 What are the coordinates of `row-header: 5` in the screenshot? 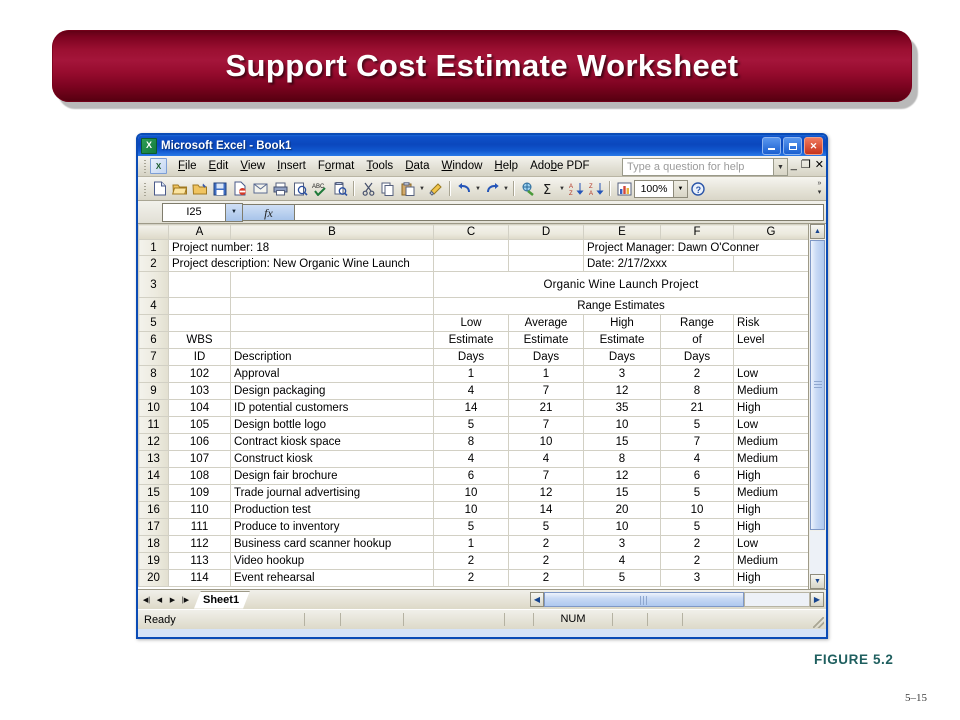 It's located at (153, 323).